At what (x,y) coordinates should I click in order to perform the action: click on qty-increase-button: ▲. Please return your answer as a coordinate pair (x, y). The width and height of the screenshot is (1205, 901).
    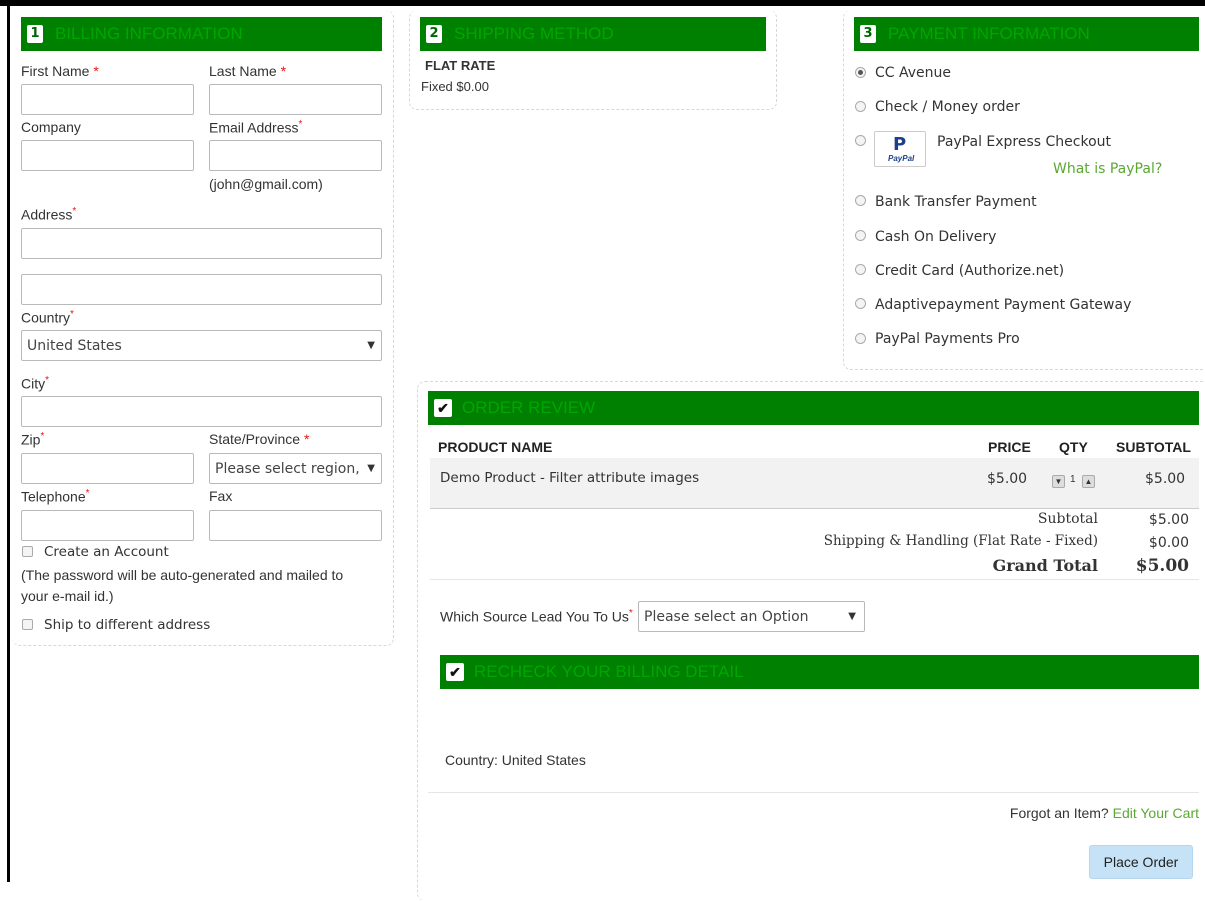
    Looking at the image, I should click on (1088, 481).